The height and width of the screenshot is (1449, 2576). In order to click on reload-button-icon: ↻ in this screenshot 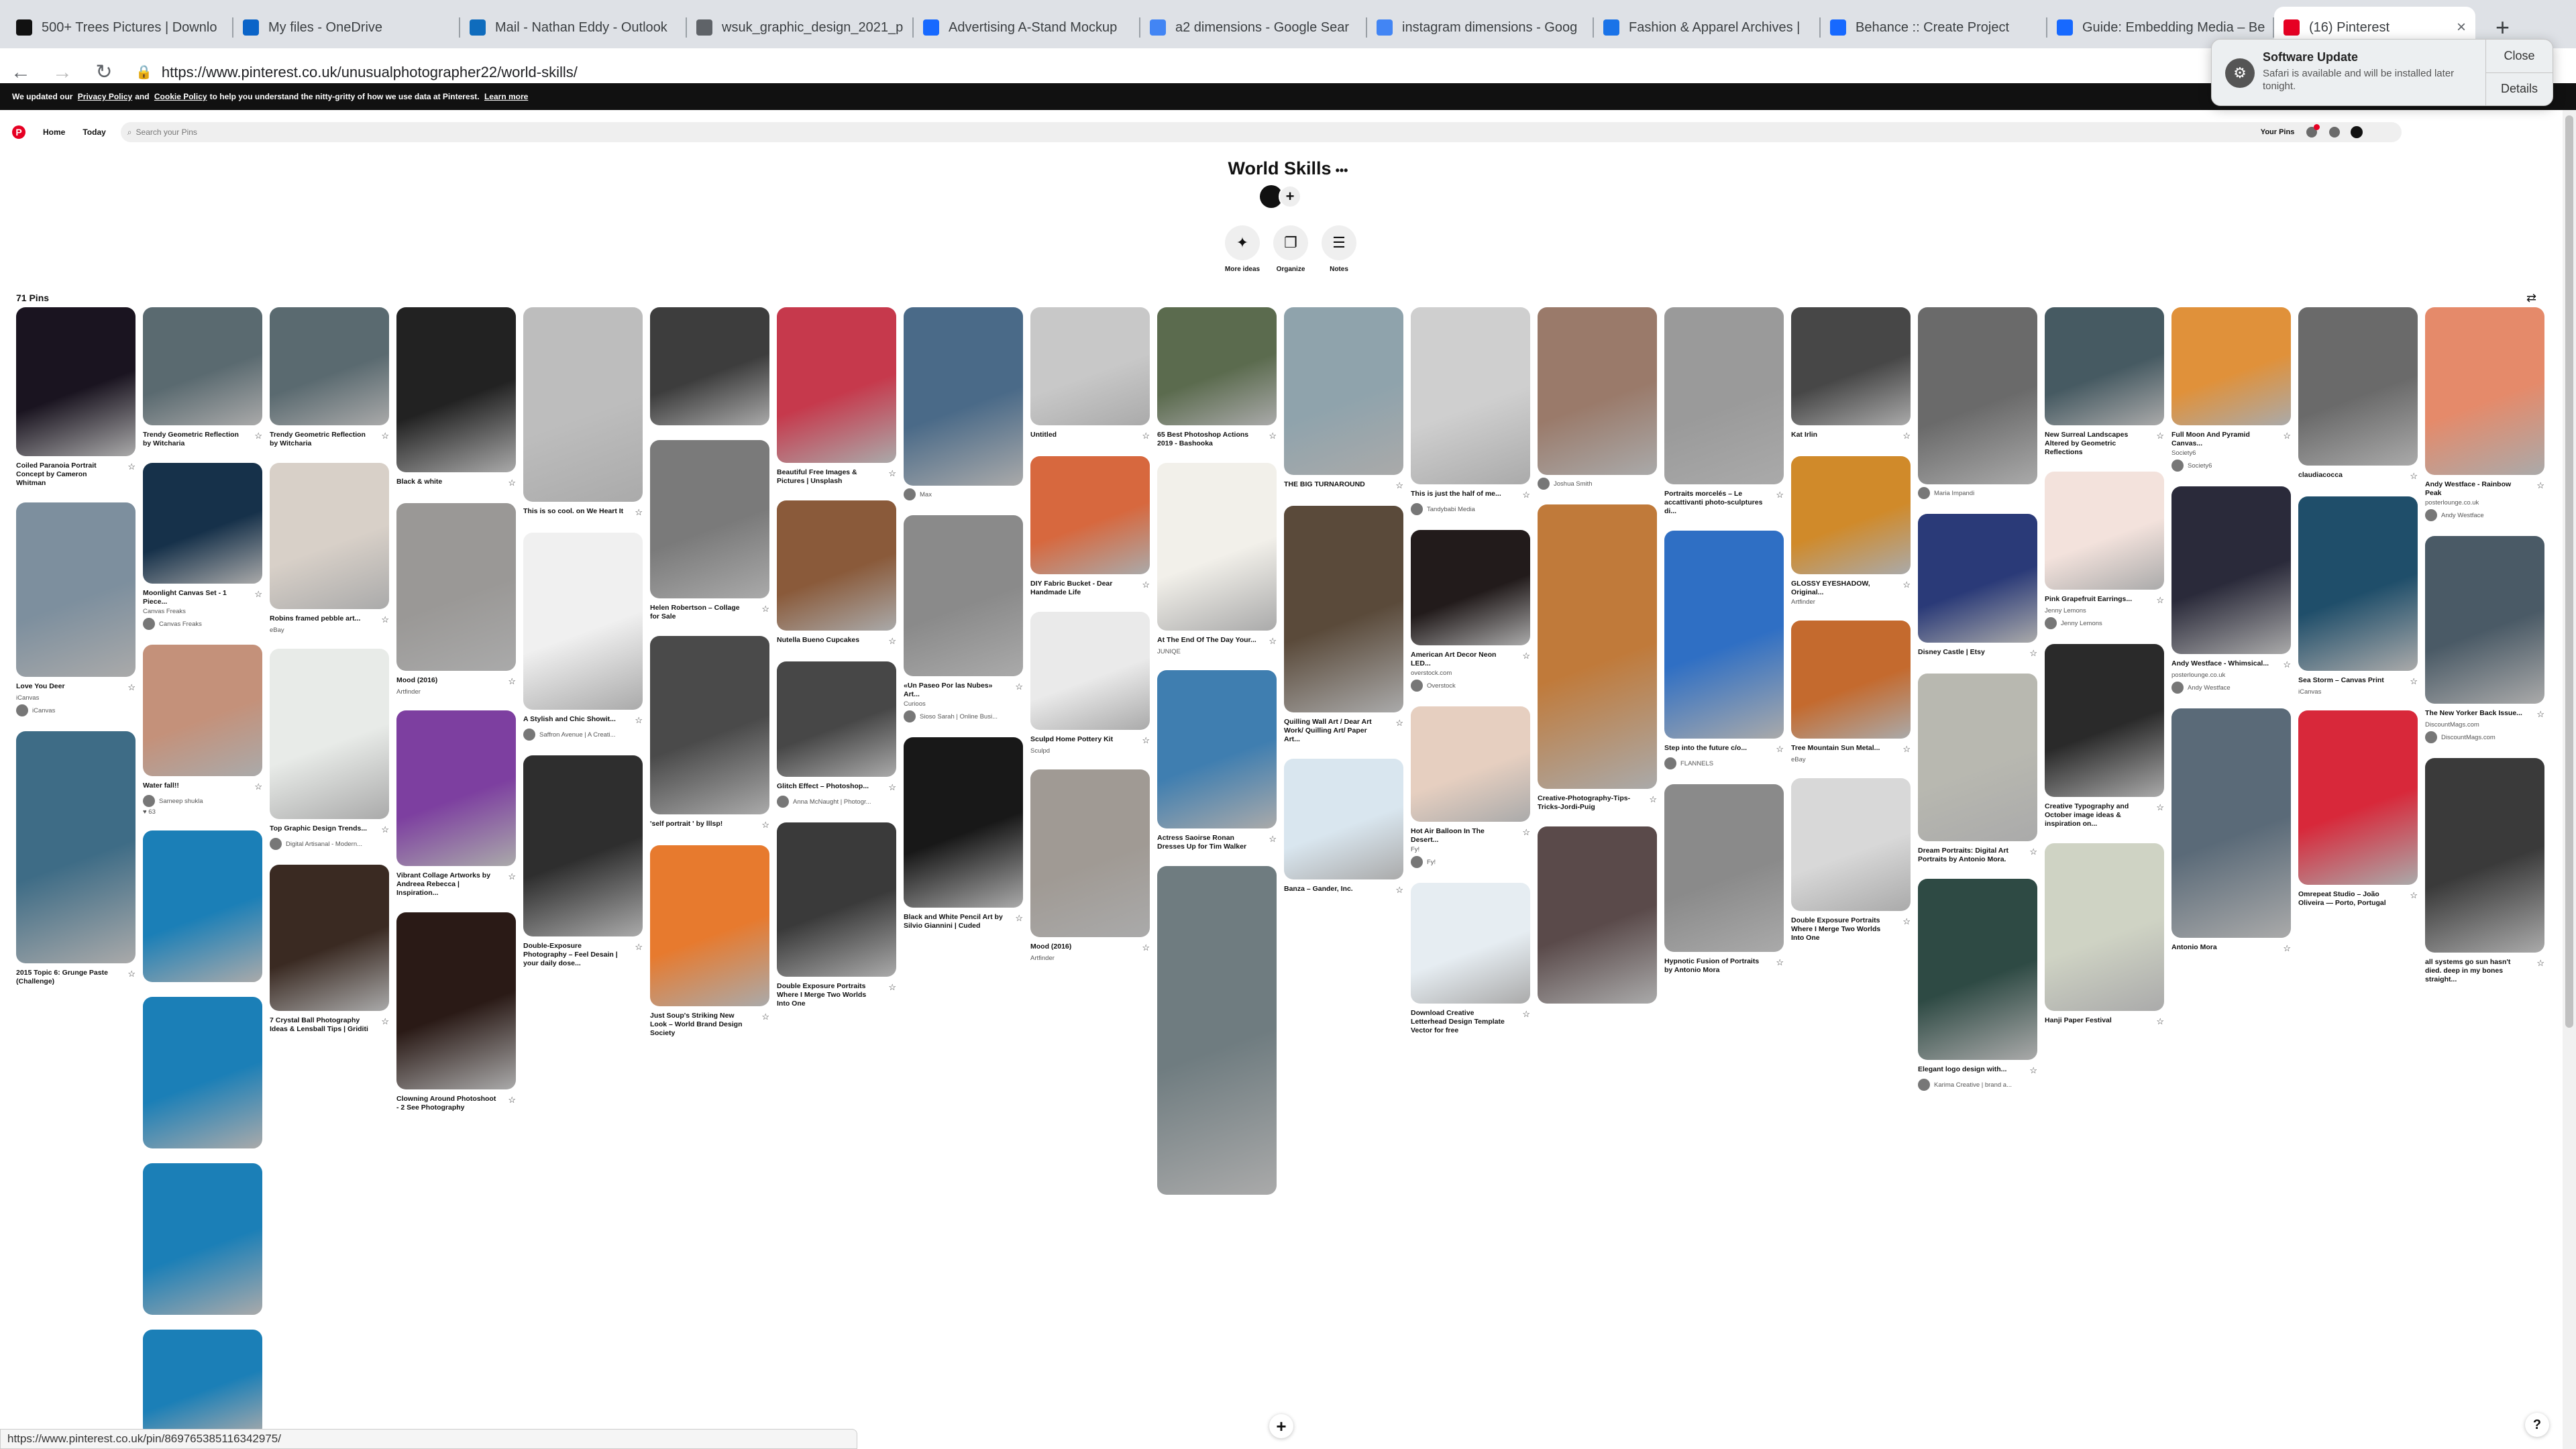, I will do `click(104, 72)`.